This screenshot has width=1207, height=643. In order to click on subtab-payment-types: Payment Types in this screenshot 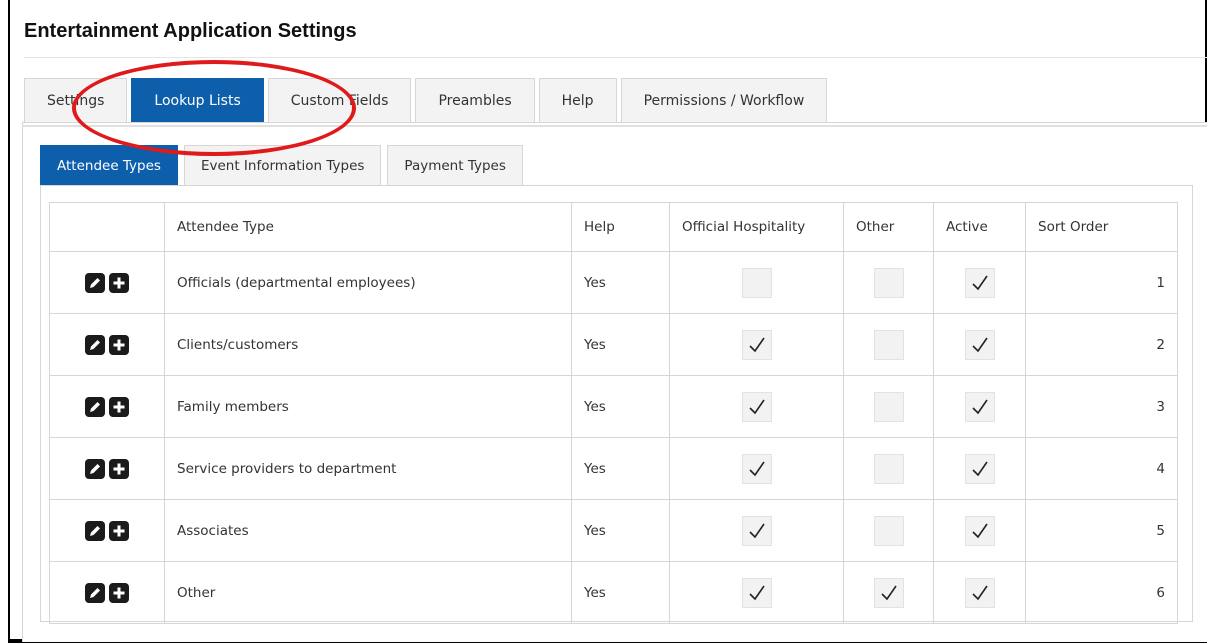, I will do `click(455, 165)`.